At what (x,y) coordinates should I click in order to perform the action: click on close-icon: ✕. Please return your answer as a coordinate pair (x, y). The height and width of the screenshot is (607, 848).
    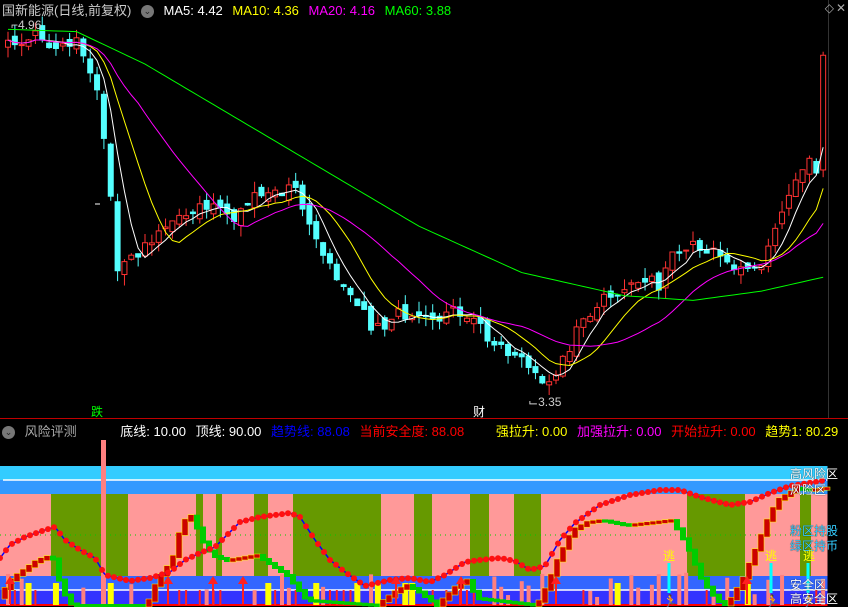
    Looking at the image, I should click on (841, 8).